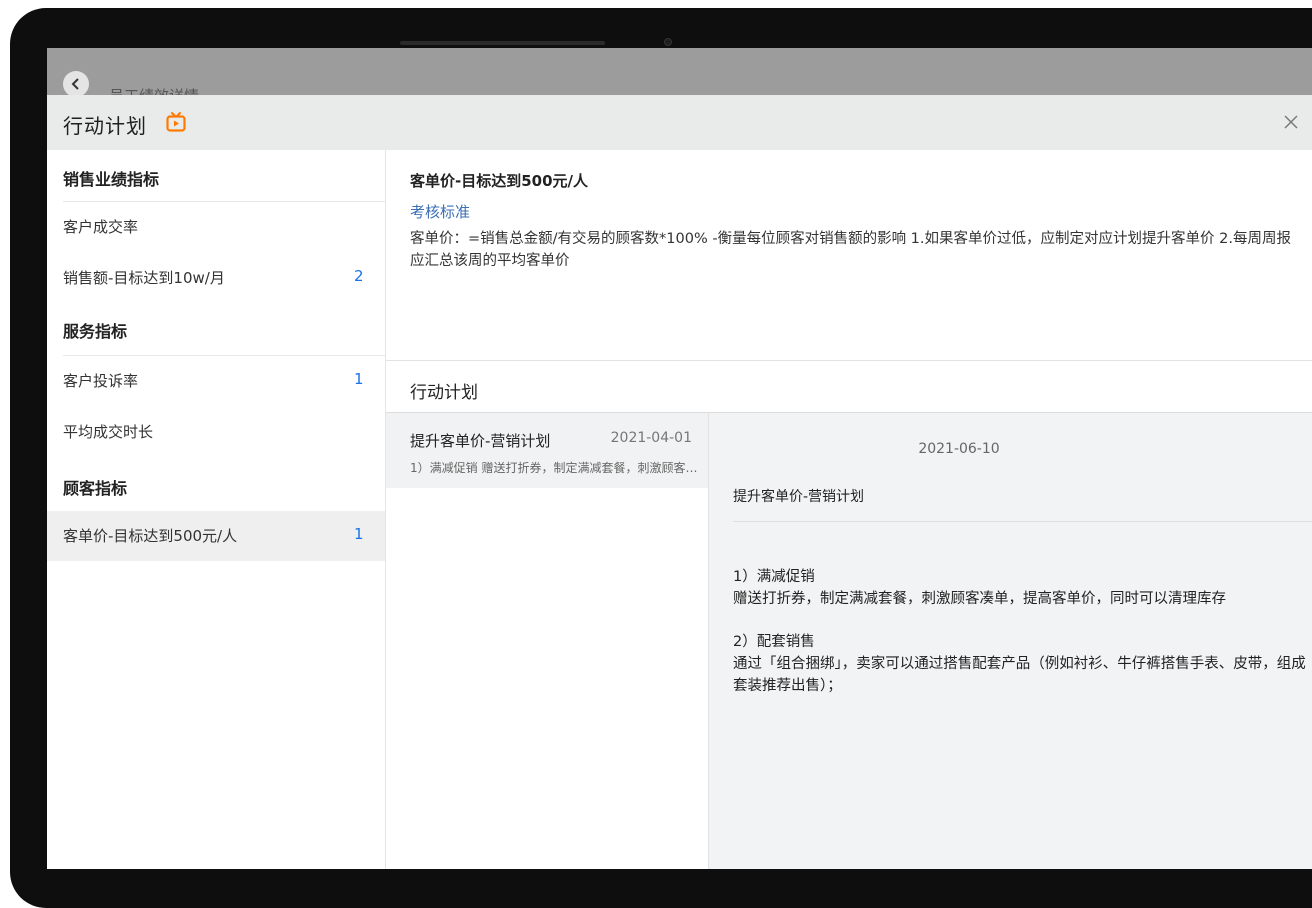  What do you see at coordinates (216, 432) in the screenshot?
I see `sidebar-item-avg-deal-time: 平均成交时长` at bounding box center [216, 432].